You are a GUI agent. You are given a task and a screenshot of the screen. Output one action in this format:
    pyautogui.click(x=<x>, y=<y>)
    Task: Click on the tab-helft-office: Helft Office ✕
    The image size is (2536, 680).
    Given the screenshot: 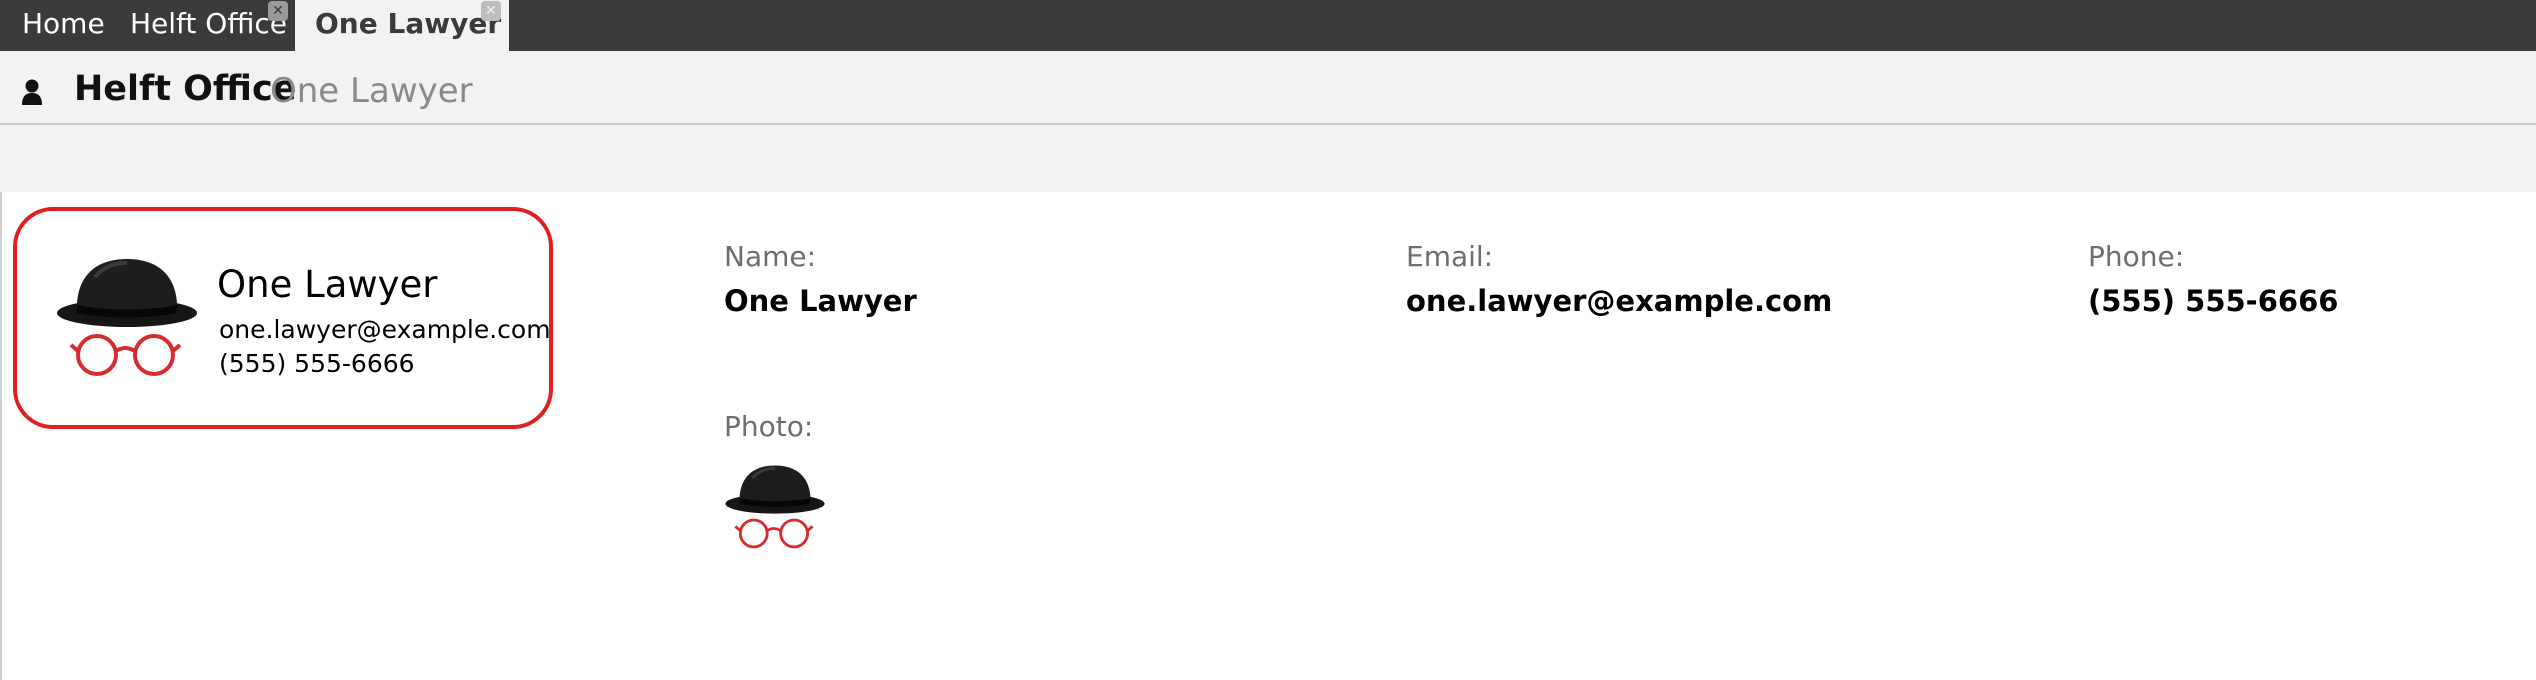 What is the action you would take?
    pyautogui.click(x=200, y=25)
    